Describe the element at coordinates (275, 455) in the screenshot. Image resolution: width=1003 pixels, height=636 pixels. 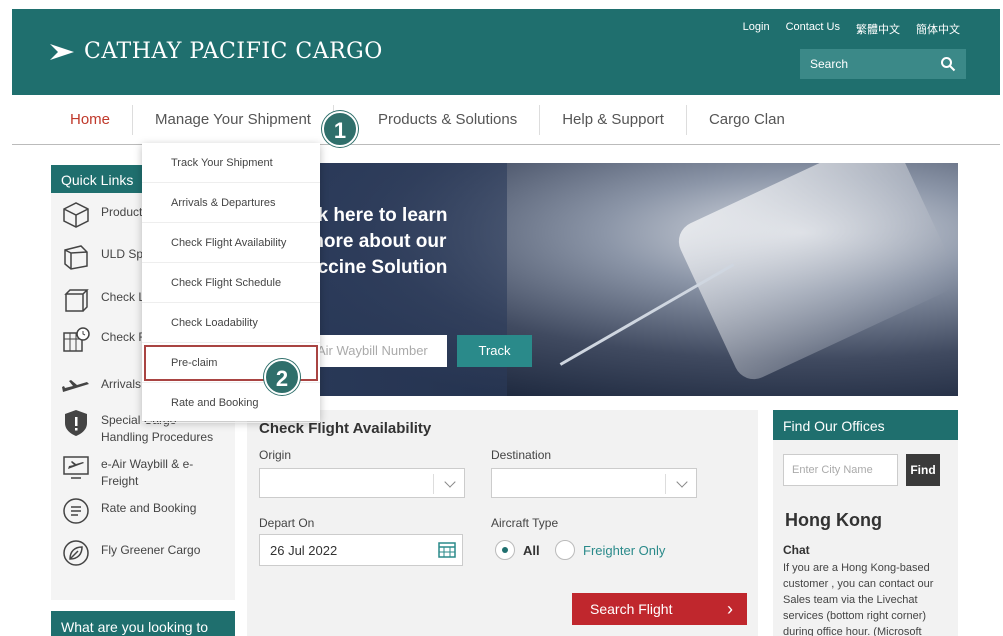
I see `origin-label: Origin` at that location.